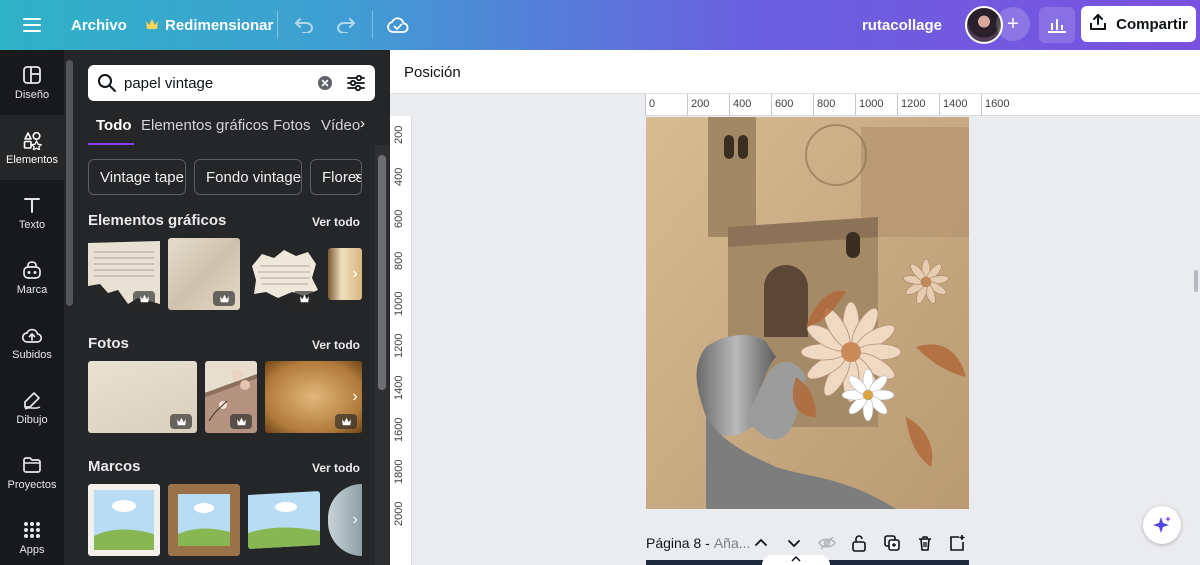 Image resolution: width=1200 pixels, height=565 pixels. Describe the element at coordinates (284, 520) in the screenshot. I see `frame-thumb-torn-edge` at that location.